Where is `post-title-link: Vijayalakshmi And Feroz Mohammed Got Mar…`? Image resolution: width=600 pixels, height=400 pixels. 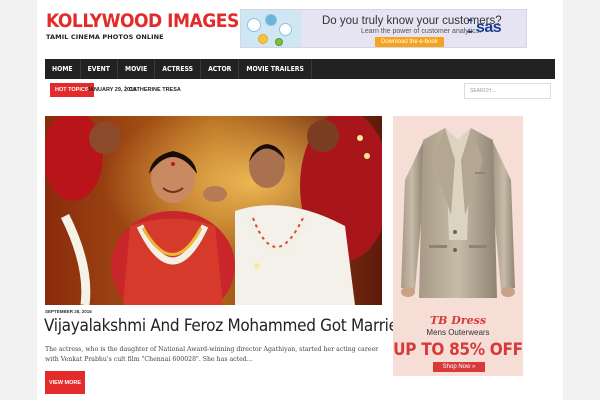
post-title-link: Vijayalakshmi And Feroz Mohammed Got Mar… is located at coordinates (225, 326).